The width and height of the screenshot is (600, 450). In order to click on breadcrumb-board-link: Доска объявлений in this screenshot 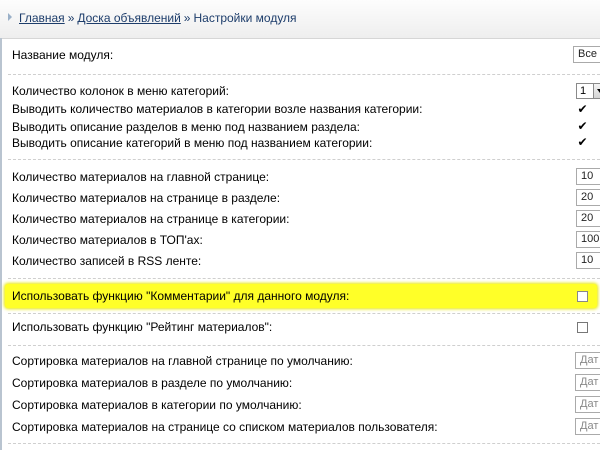, I will do `click(128, 18)`.